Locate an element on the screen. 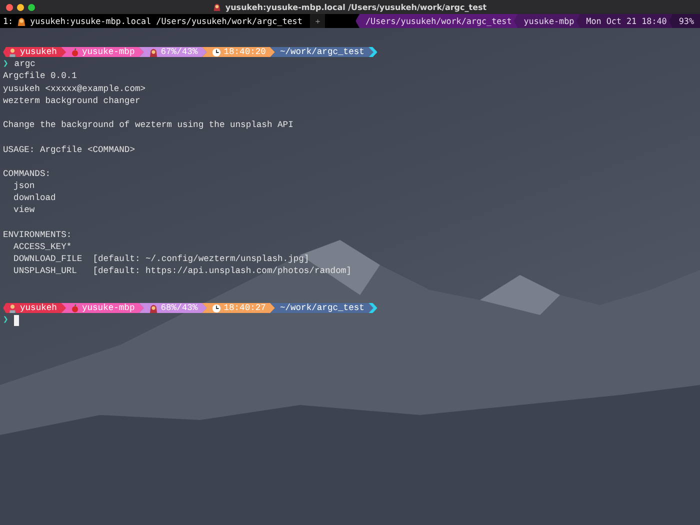 Image resolution: width=700 pixels, height=525 pixels. command-text: argc is located at coordinates (25, 64).